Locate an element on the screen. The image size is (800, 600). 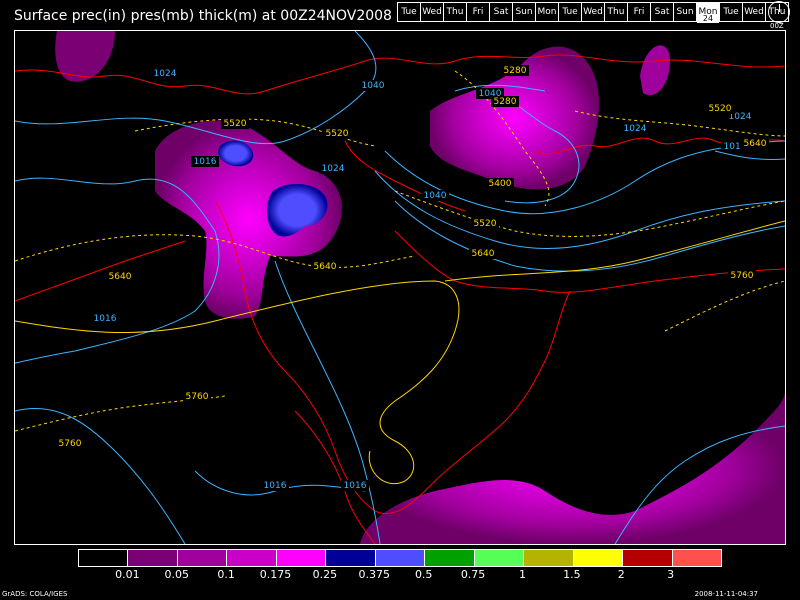
footer-credit: GrADS: COLA/IGES is located at coordinates (35, 594).